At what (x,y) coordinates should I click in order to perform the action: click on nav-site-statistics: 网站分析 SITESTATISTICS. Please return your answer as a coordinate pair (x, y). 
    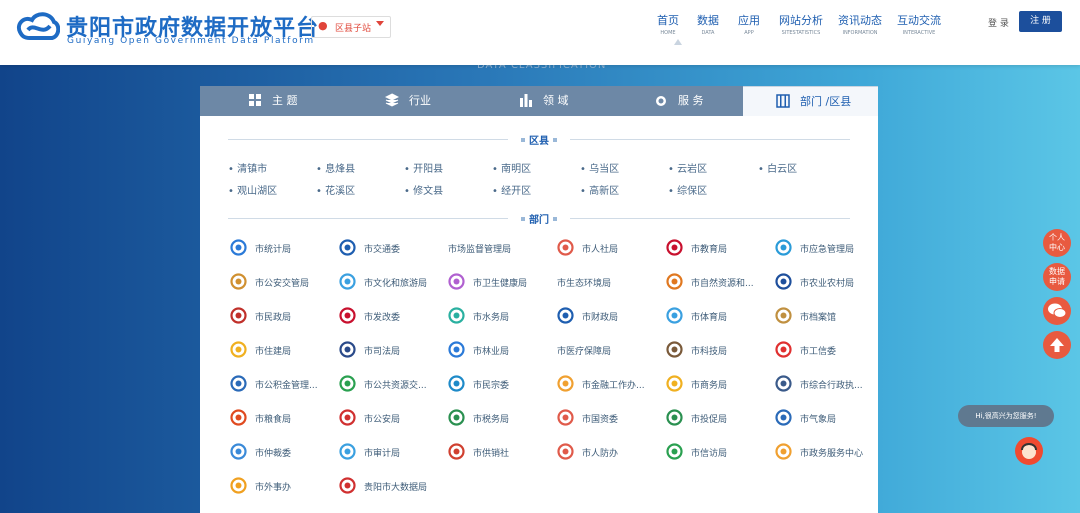
    Looking at the image, I should click on (801, 24).